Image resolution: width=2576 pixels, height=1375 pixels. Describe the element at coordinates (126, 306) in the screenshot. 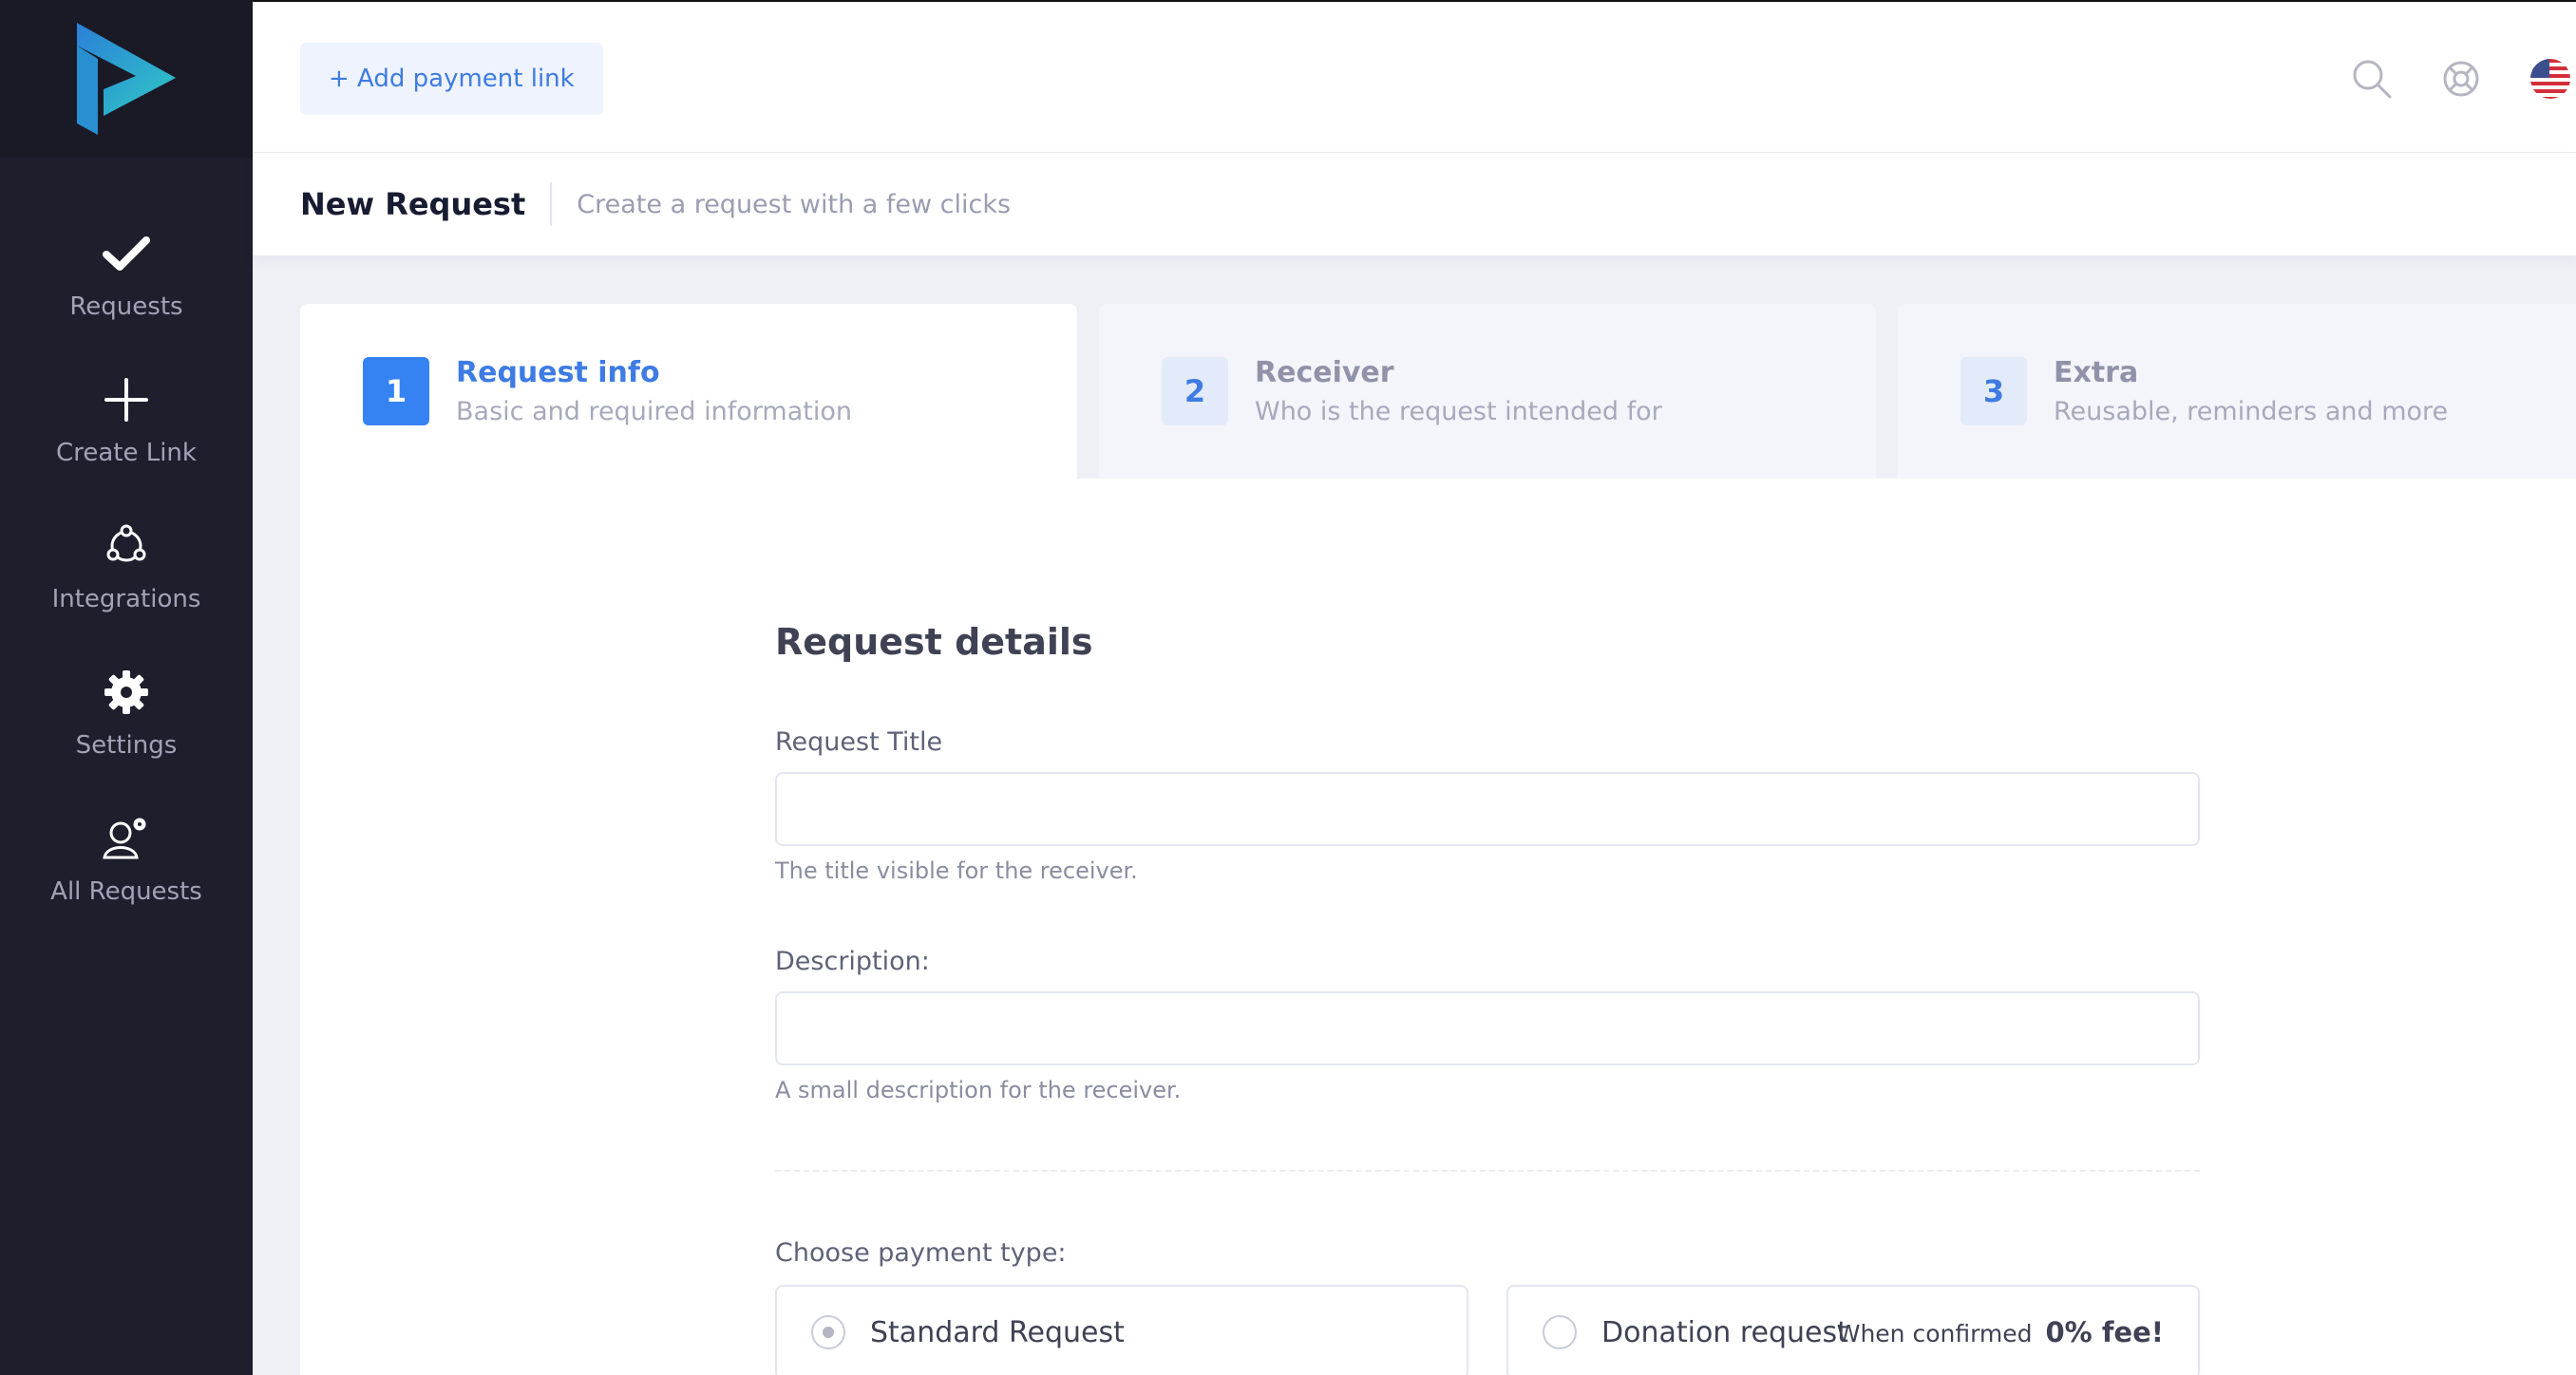

I see `sidebar-item-label: Requests` at that location.